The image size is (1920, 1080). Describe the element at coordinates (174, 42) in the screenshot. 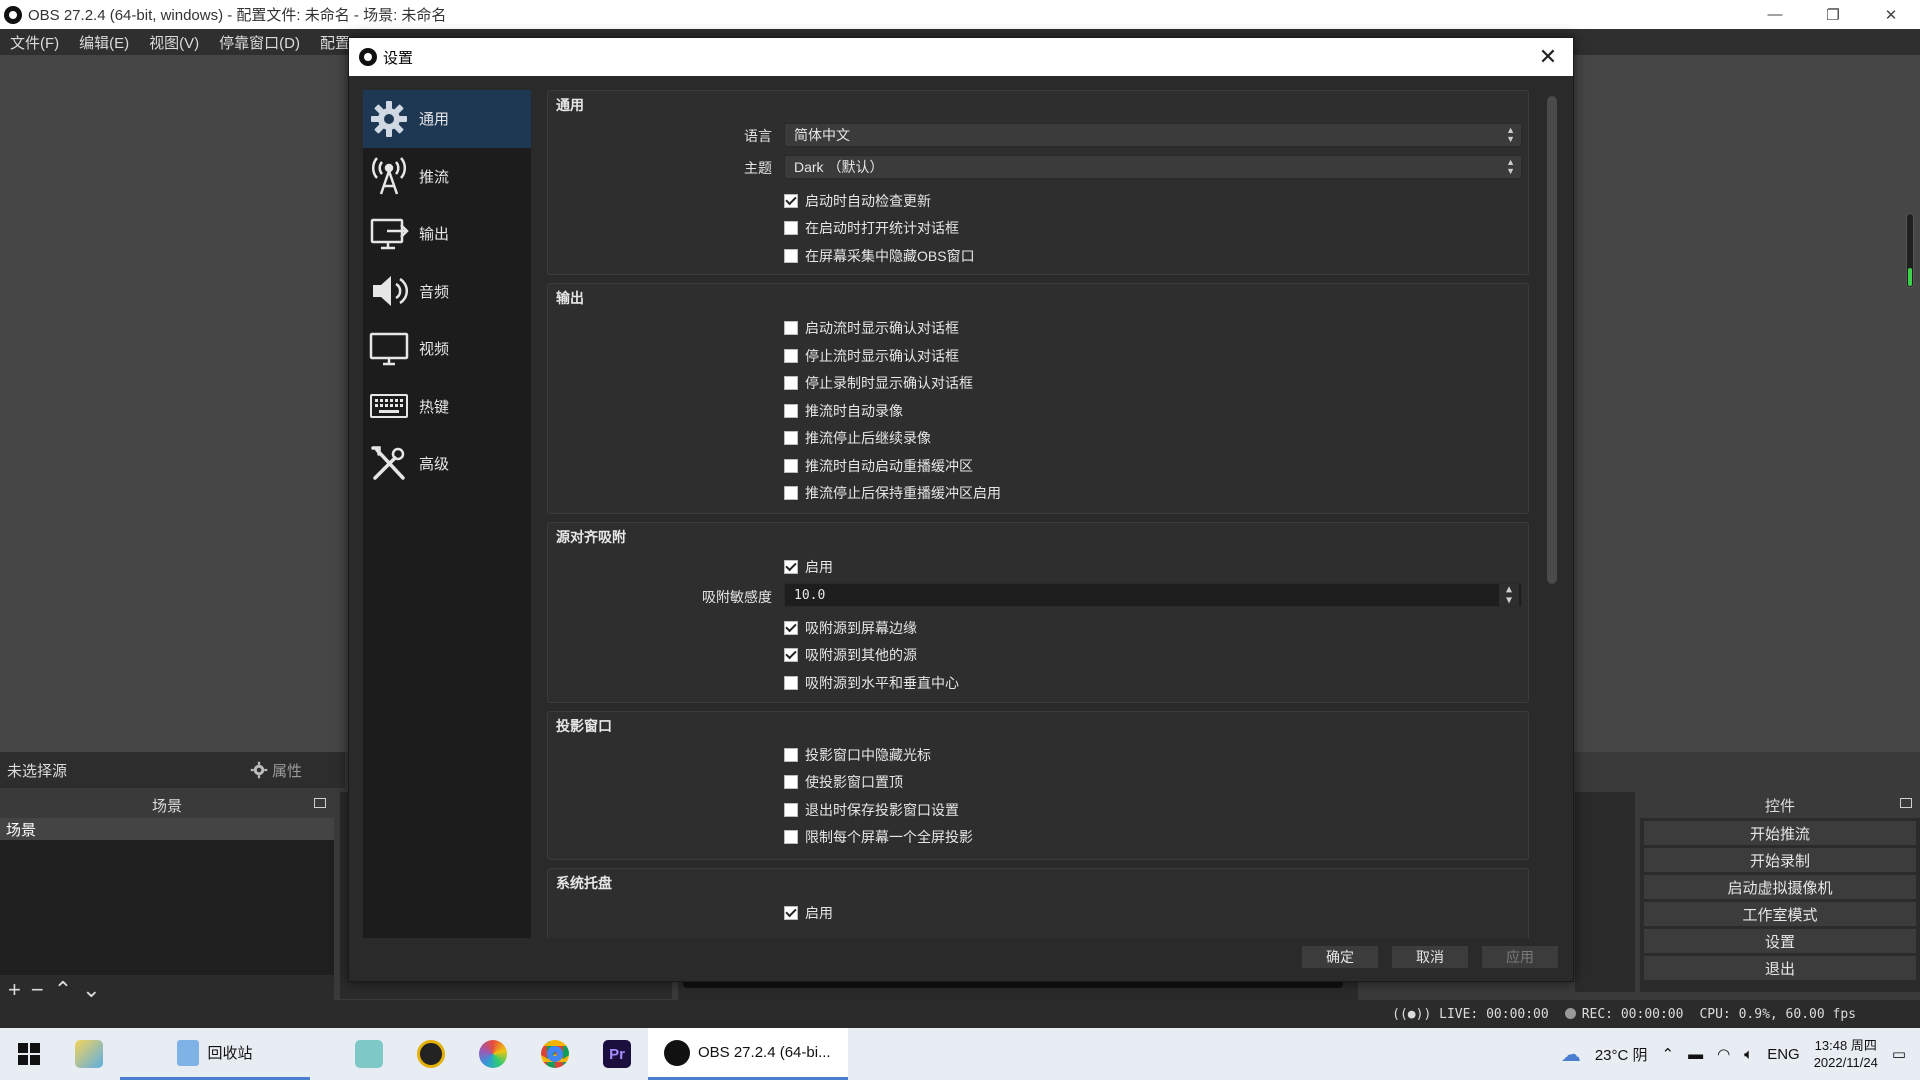

I see `menu-view: 视图(V)` at that location.